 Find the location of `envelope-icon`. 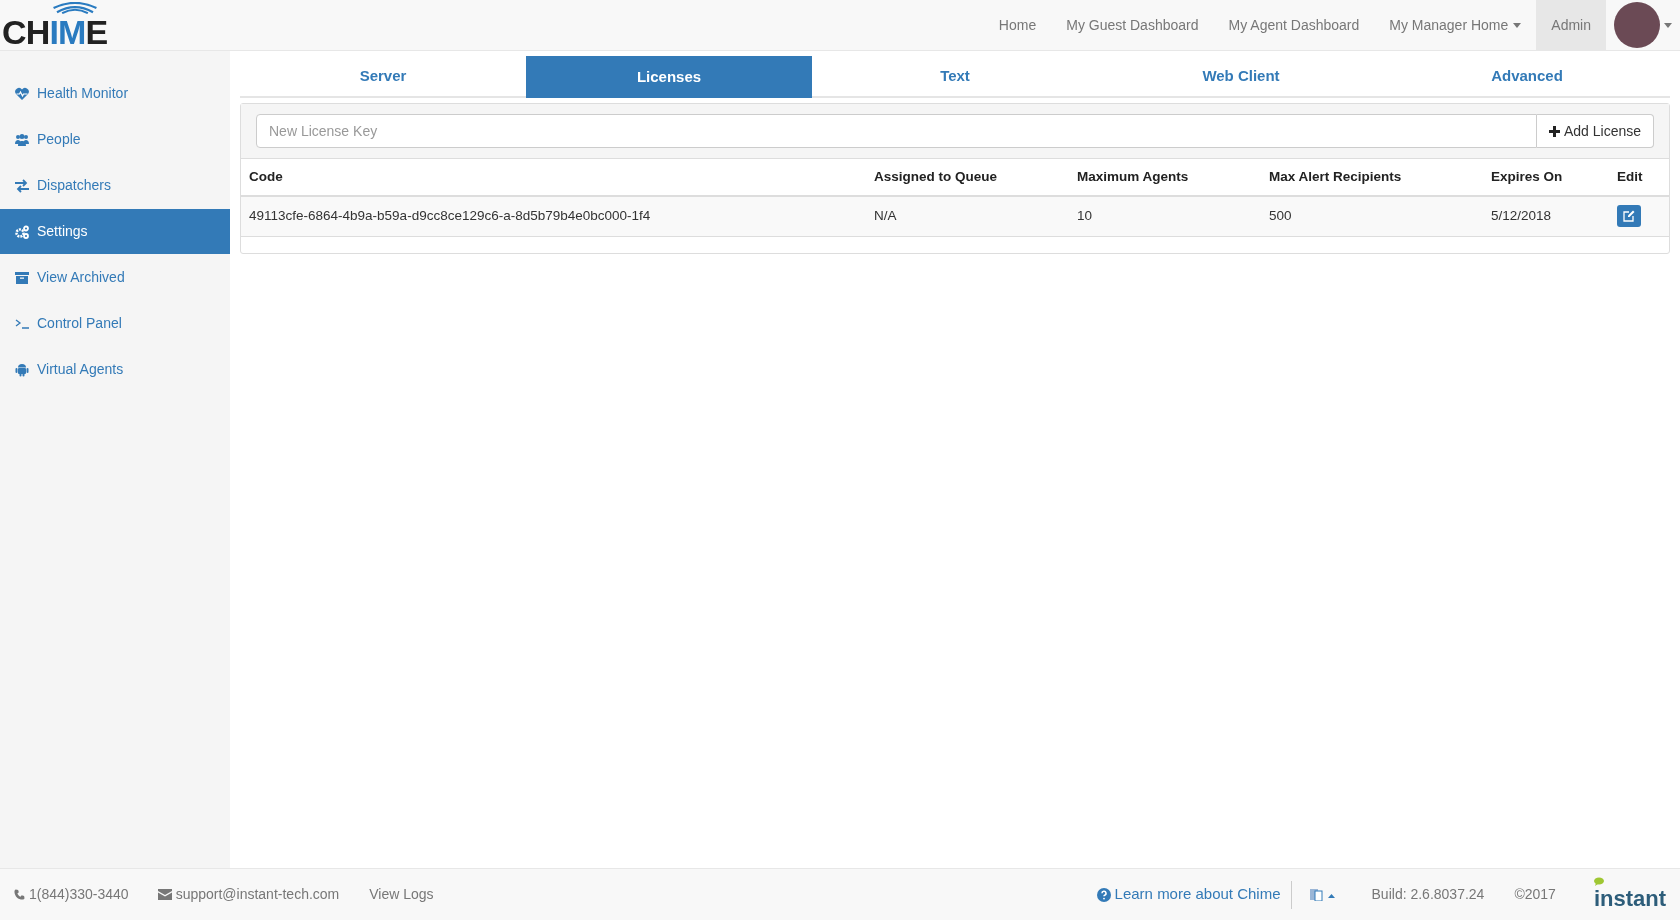

envelope-icon is located at coordinates (164, 894).